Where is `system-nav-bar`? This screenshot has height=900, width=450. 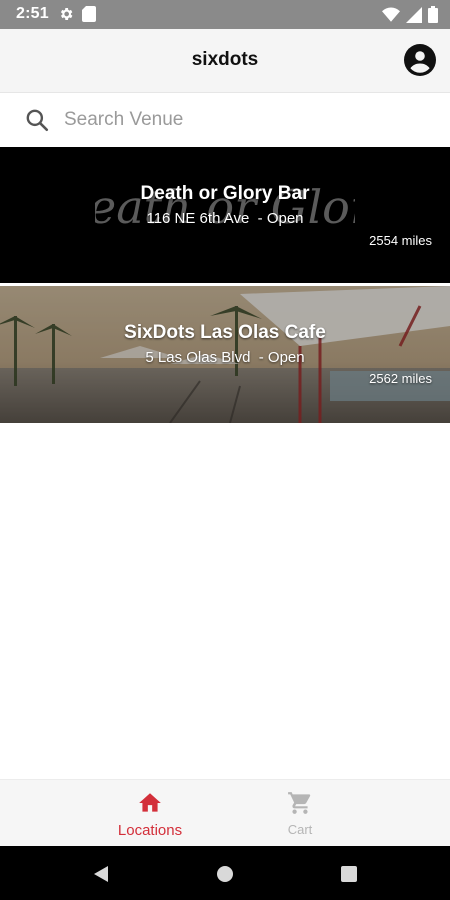 system-nav-bar is located at coordinates (225, 873).